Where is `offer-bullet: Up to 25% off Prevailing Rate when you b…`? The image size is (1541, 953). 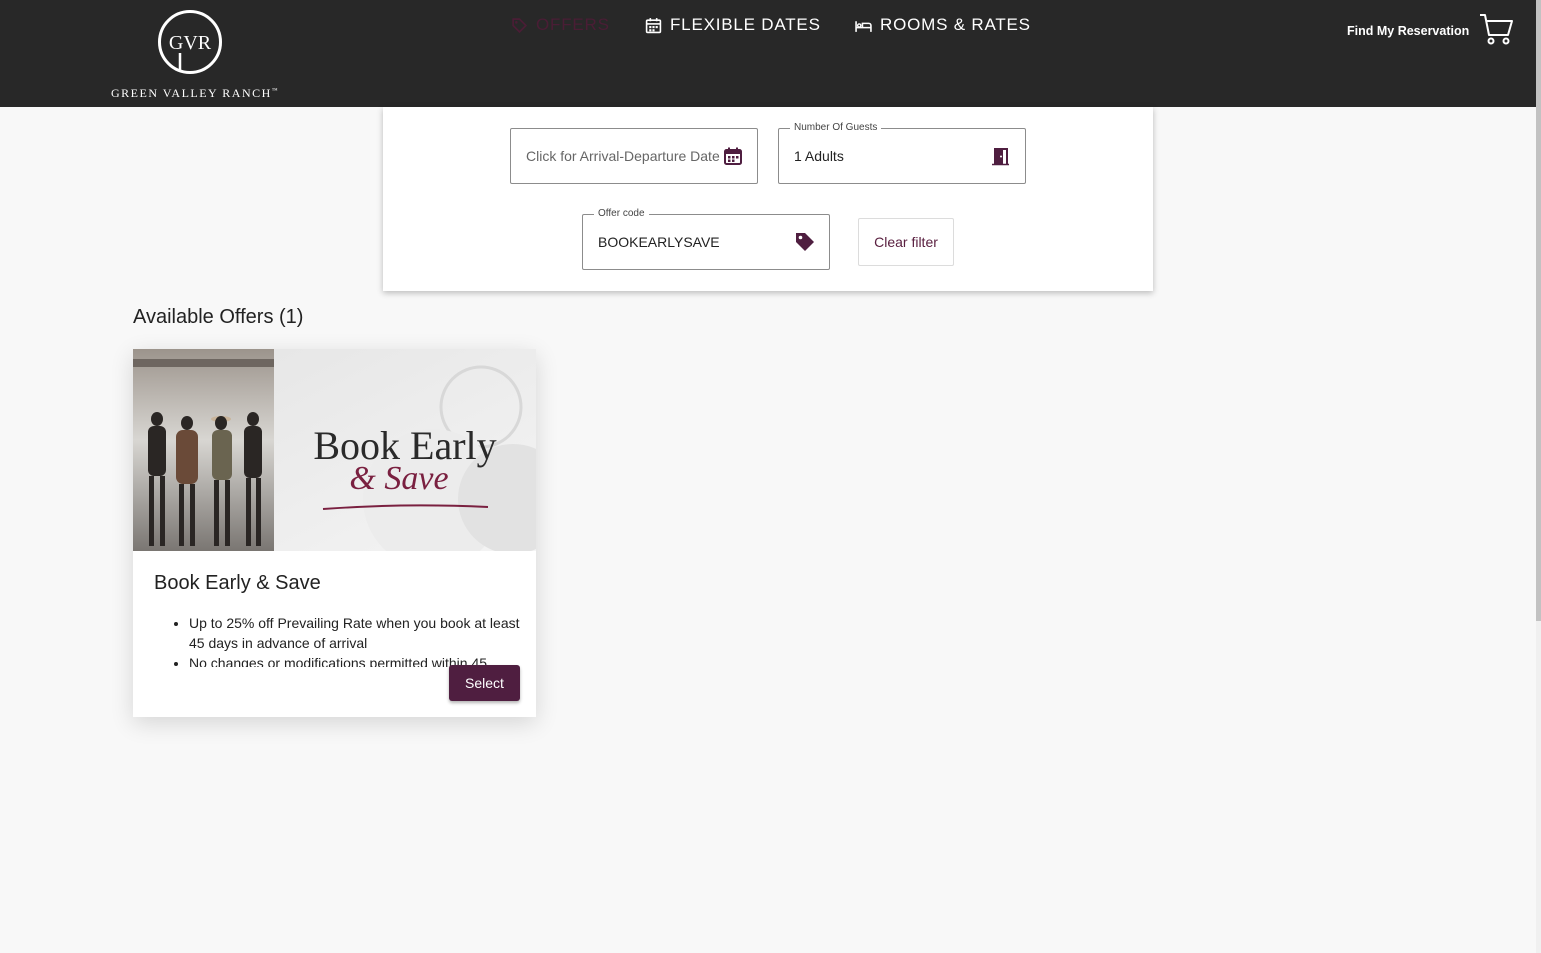 offer-bullet: Up to 25% off Prevailing Rate when you b… is located at coordinates (357, 633).